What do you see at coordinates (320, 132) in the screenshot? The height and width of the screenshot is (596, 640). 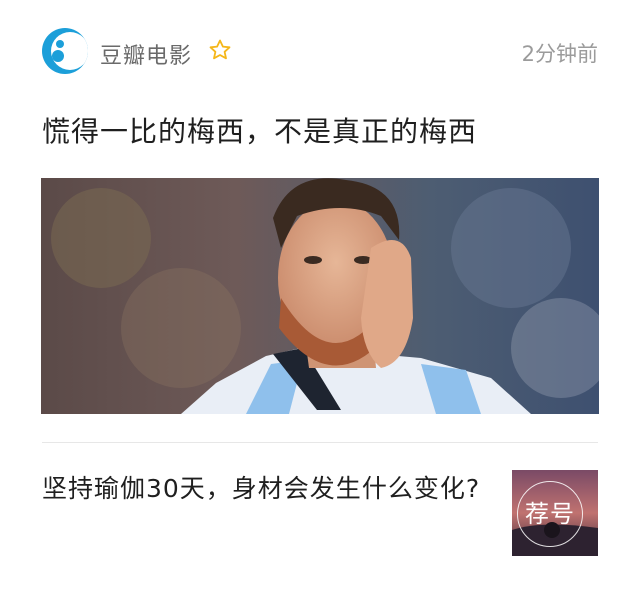 I see `article-headline: 慌得一比的梅西，不是真正的梅西` at bounding box center [320, 132].